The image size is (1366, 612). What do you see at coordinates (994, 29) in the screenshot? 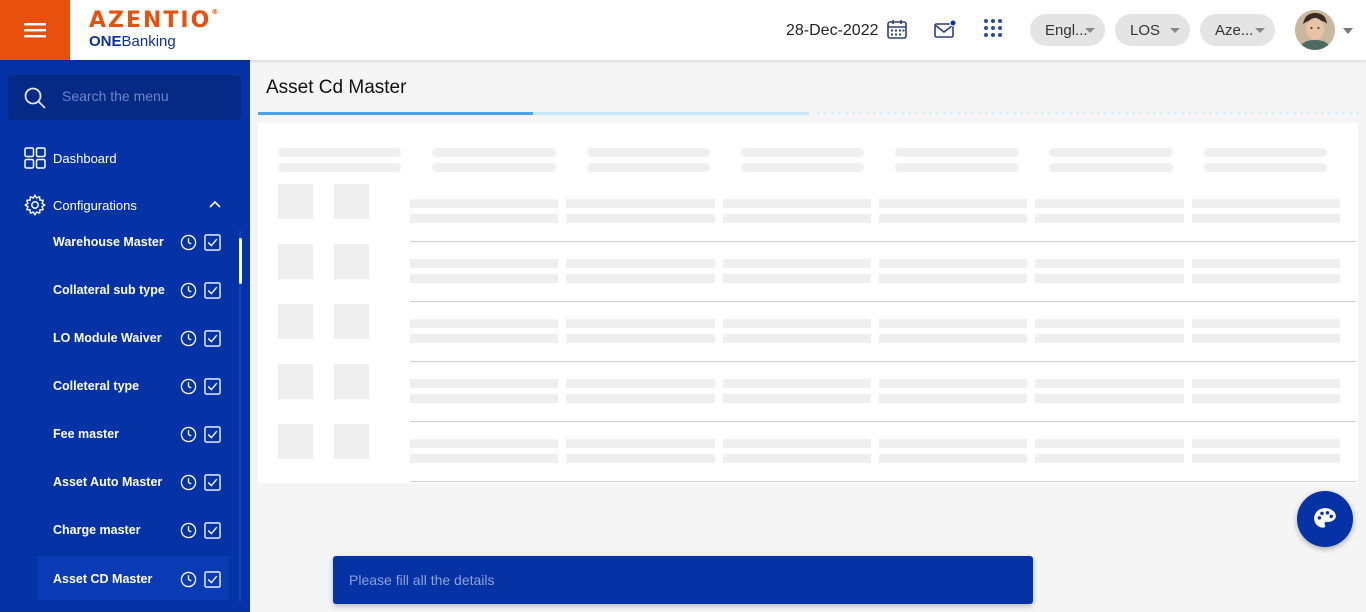
I see `apps-grid-icon` at bounding box center [994, 29].